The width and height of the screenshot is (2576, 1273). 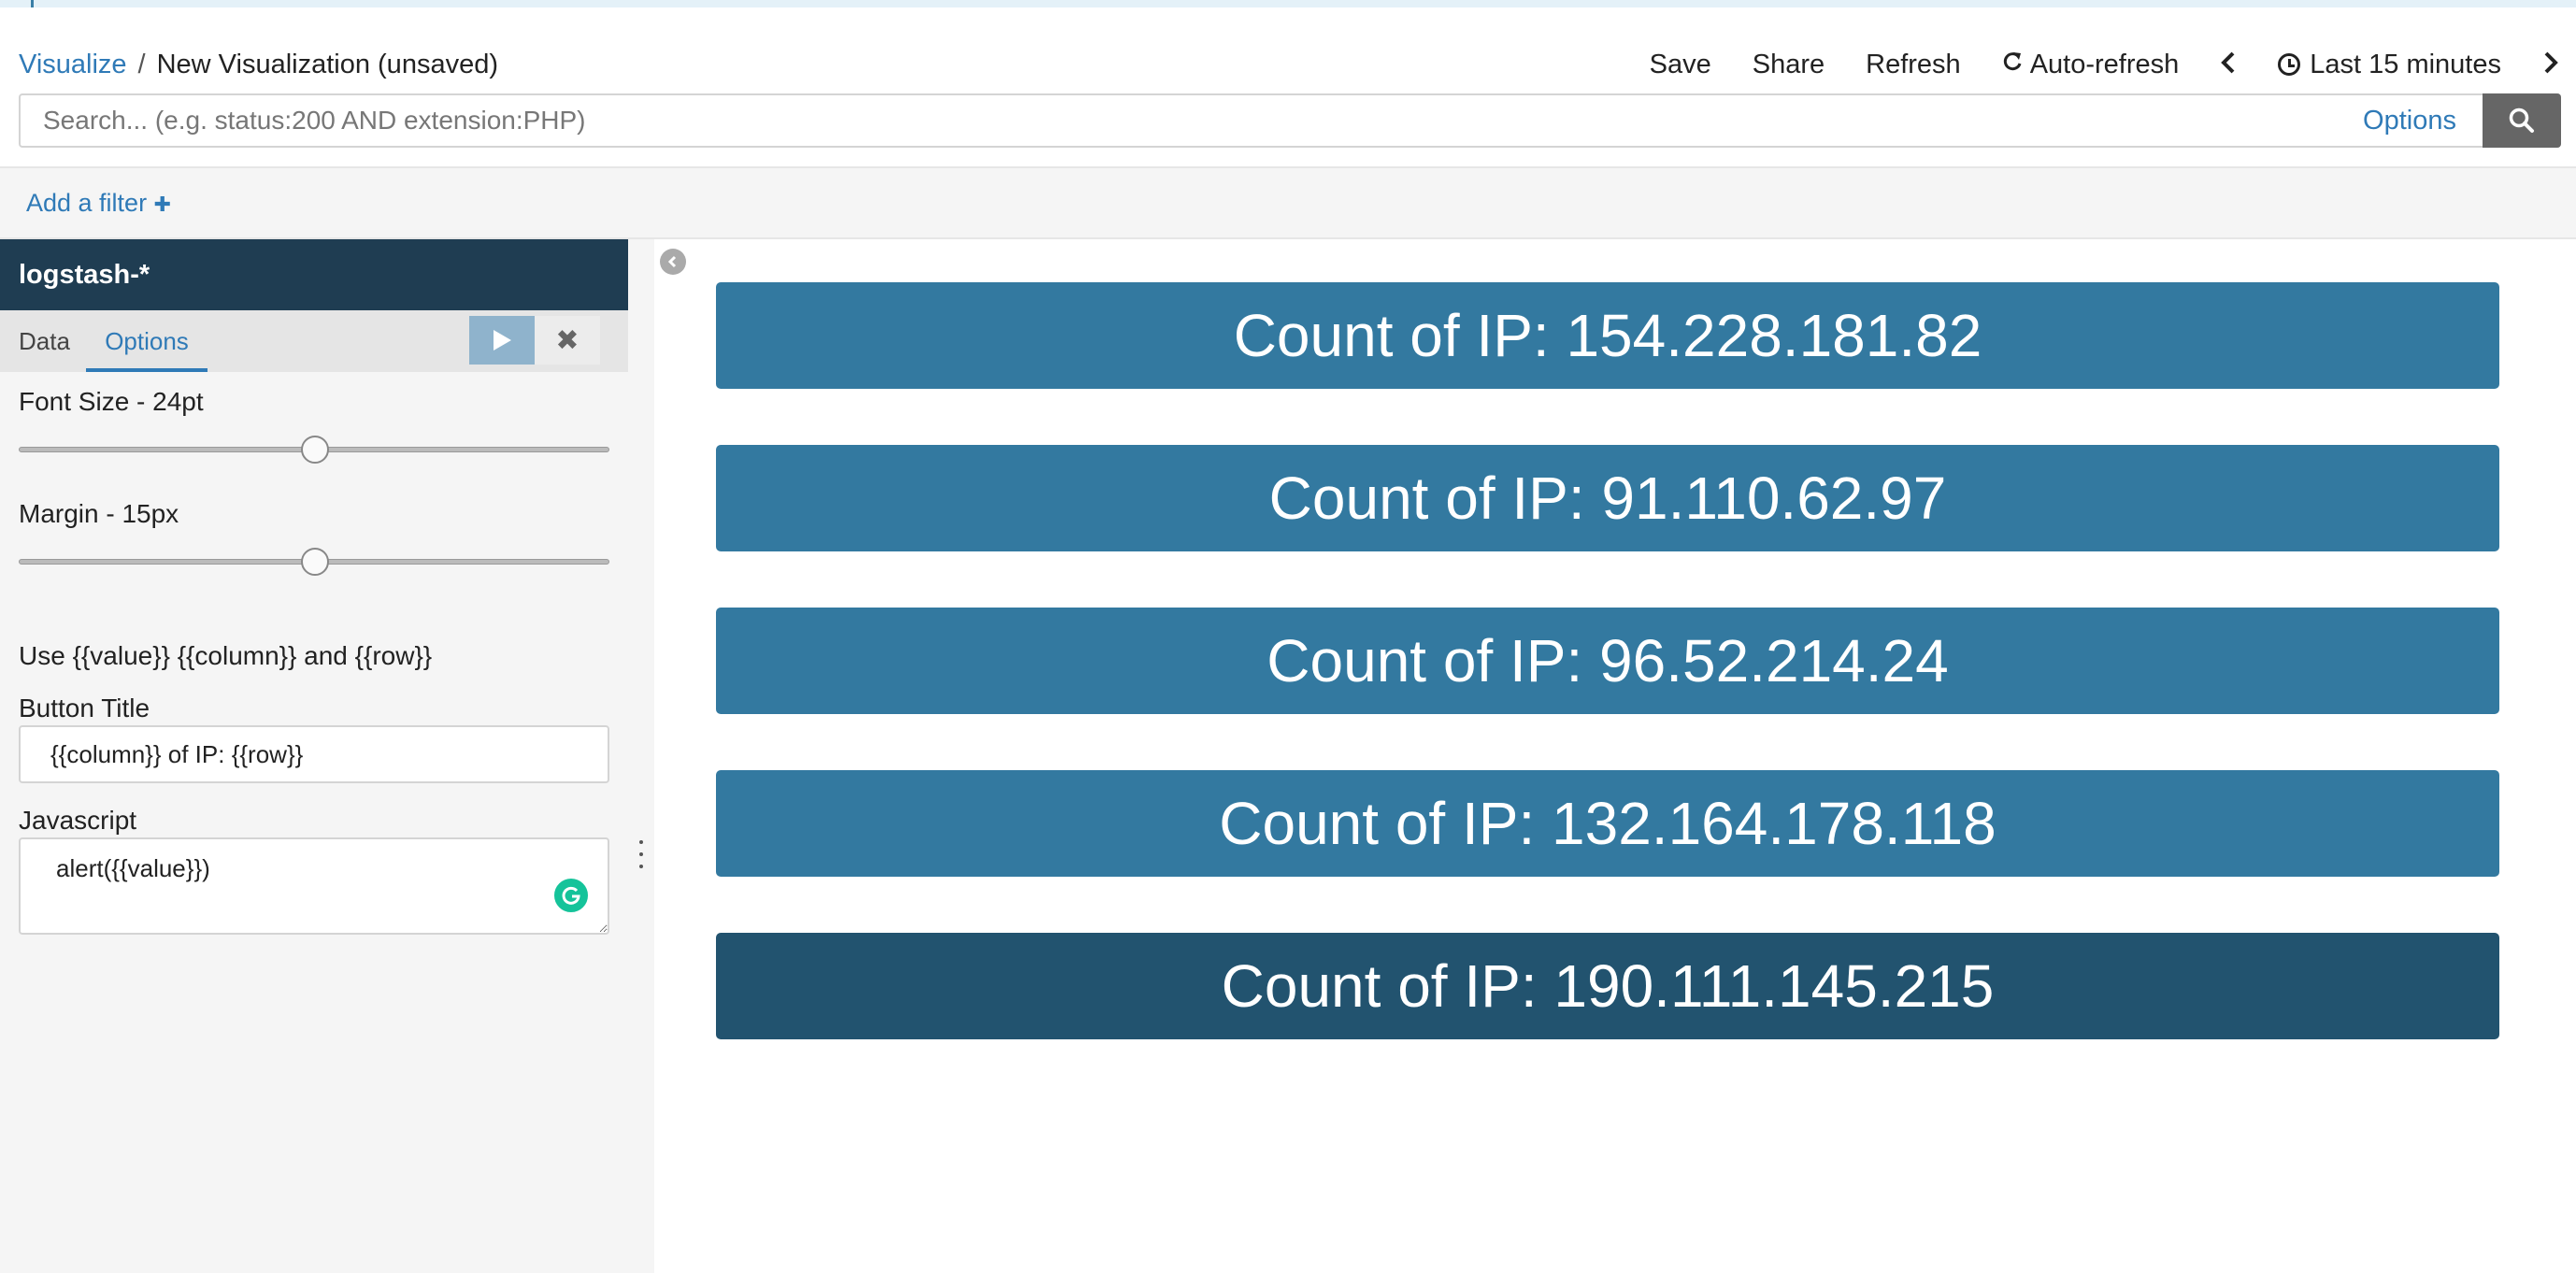 What do you see at coordinates (1607, 336) in the screenshot?
I see `ip-count-button: Count of IP: 154.228.181.82` at bounding box center [1607, 336].